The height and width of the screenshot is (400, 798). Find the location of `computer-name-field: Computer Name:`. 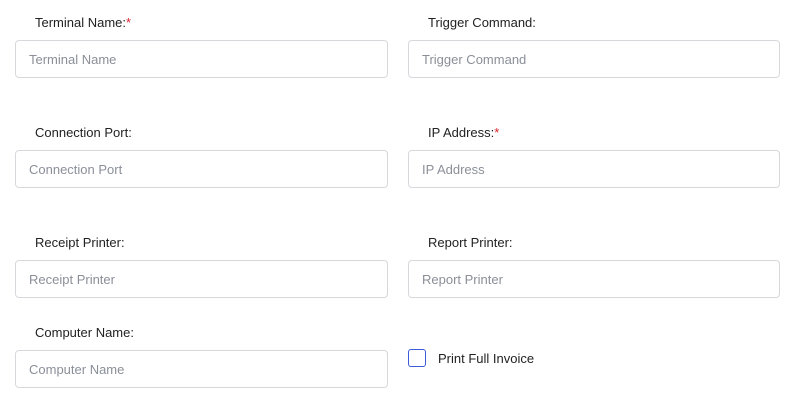

computer-name-field: Computer Name: is located at coordinates (201, 356).